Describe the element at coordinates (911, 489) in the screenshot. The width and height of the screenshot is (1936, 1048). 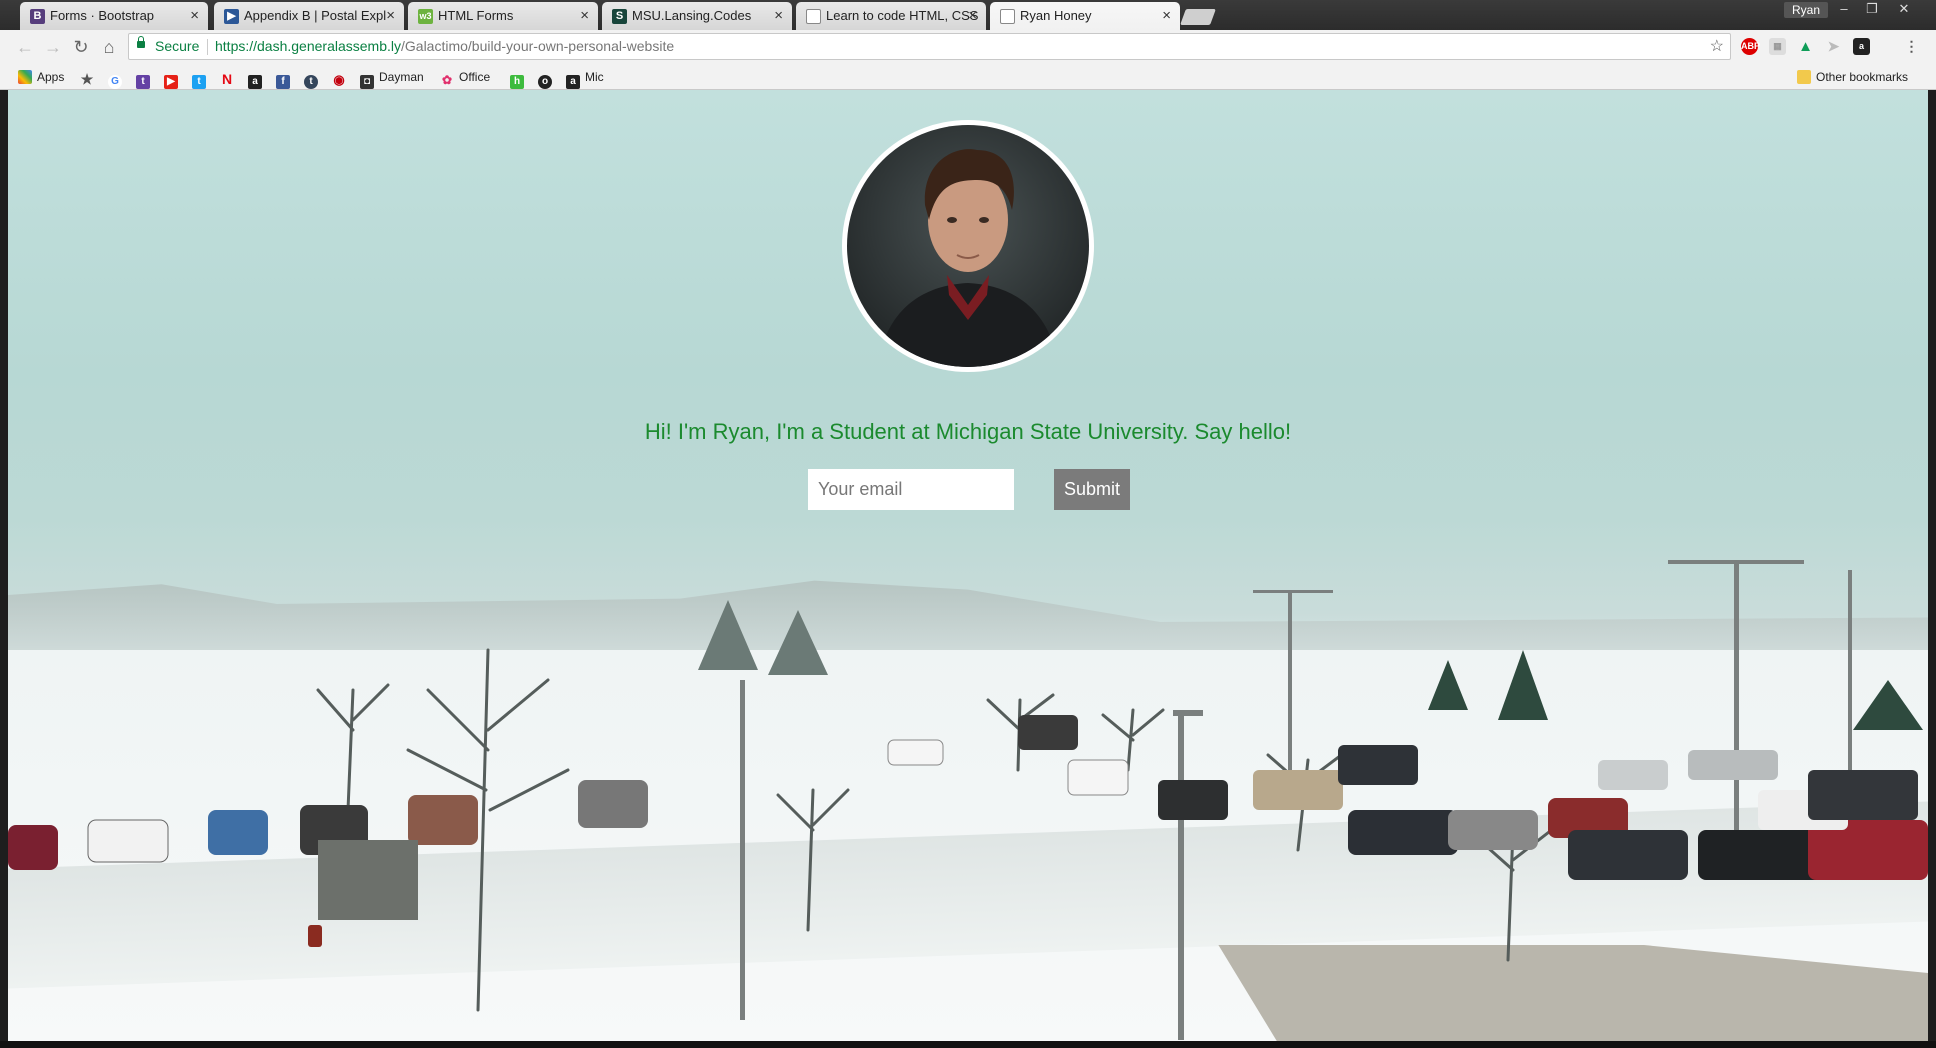
I see `email-input` at that location.